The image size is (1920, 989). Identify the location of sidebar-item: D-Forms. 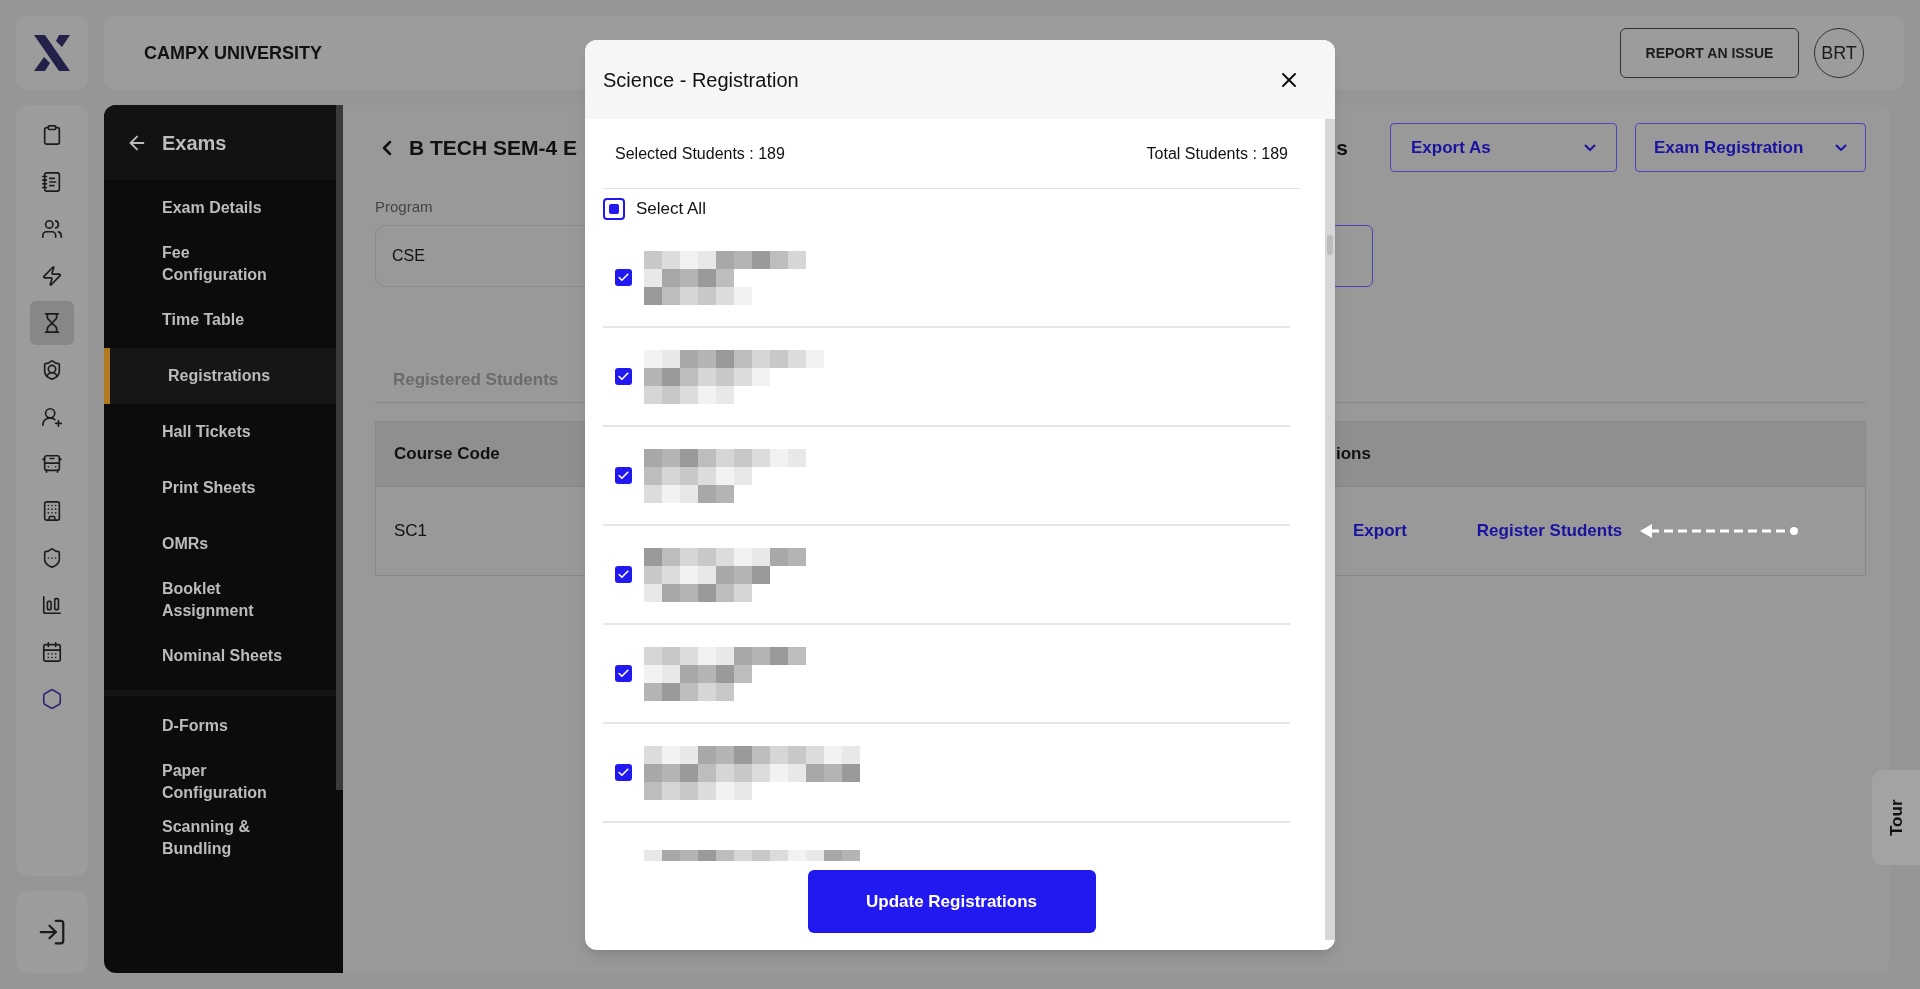
(220, 726).